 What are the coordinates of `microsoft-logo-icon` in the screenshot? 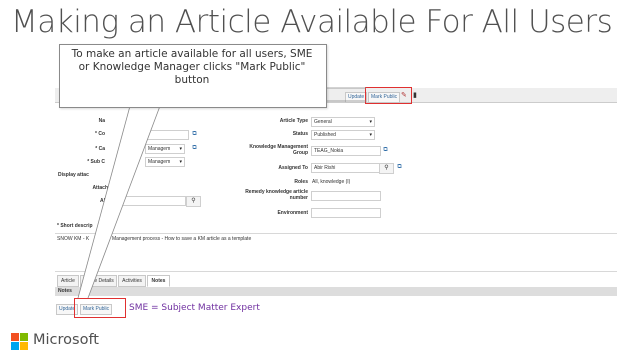 It's located at (19, 341).